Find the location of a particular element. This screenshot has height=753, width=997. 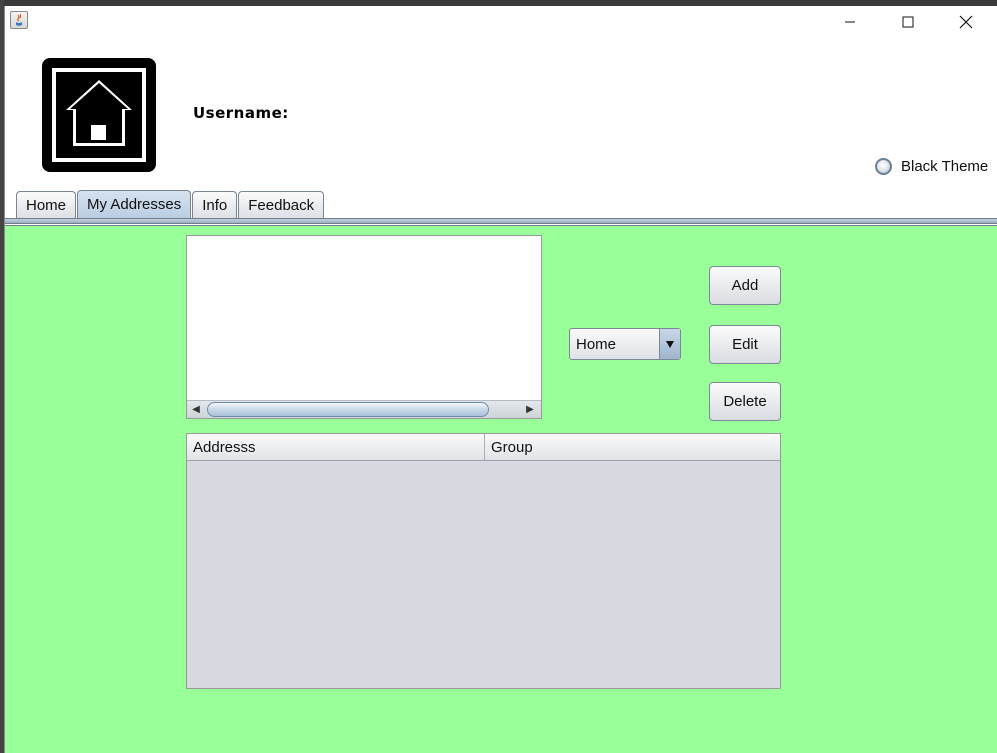

black-theme-radio: Black Theme is located at coordinates (931, 166).